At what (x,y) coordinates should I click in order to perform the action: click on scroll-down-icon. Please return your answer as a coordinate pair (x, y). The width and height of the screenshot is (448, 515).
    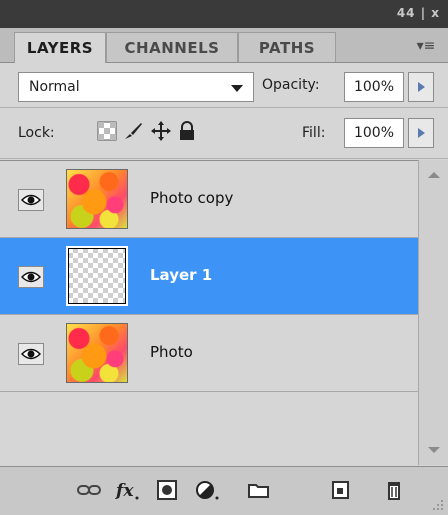
    Looking at the image, I should click on (434, 450).